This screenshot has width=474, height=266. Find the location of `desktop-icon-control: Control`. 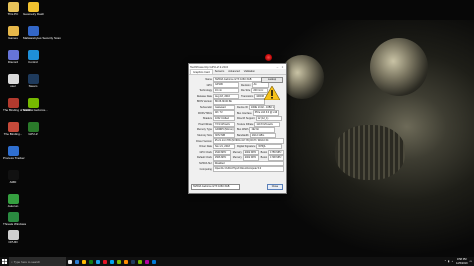

desktop-icon-control: Control is located at coordinates (33, 57).